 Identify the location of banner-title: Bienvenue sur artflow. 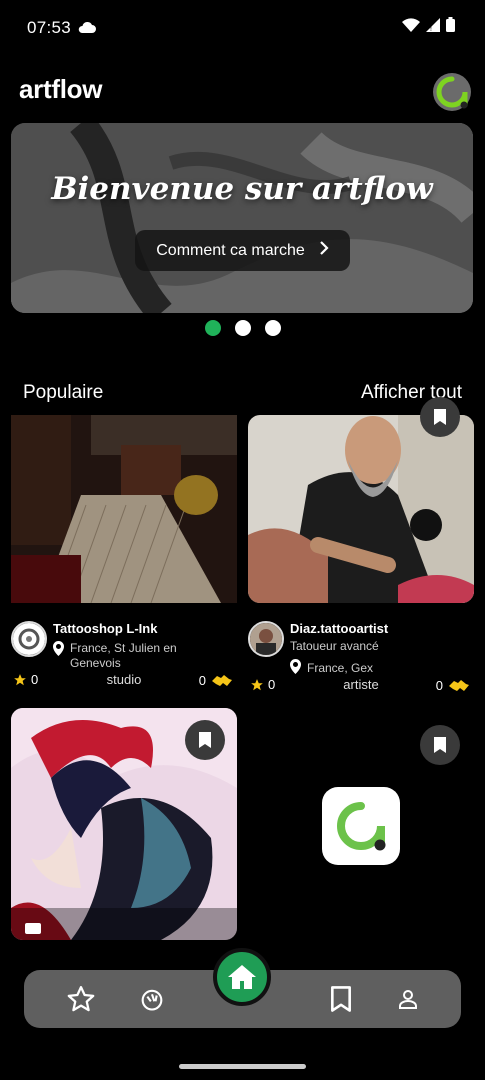
(242, 189).